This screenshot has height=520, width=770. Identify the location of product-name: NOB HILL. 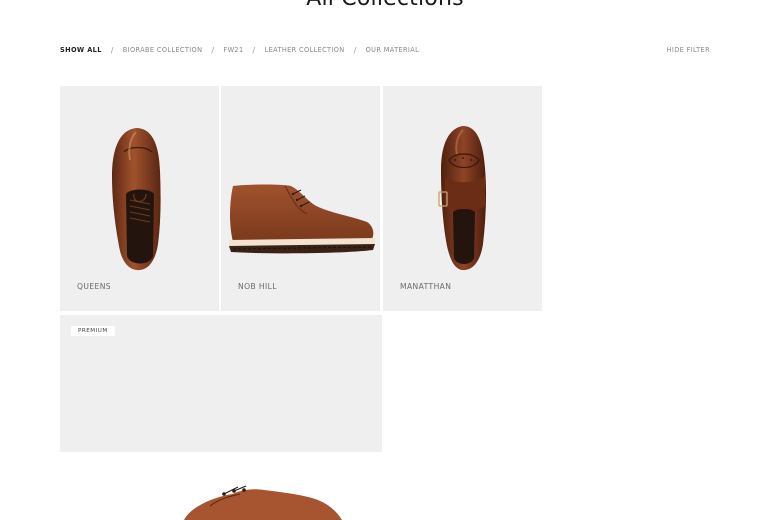
(257, 286).